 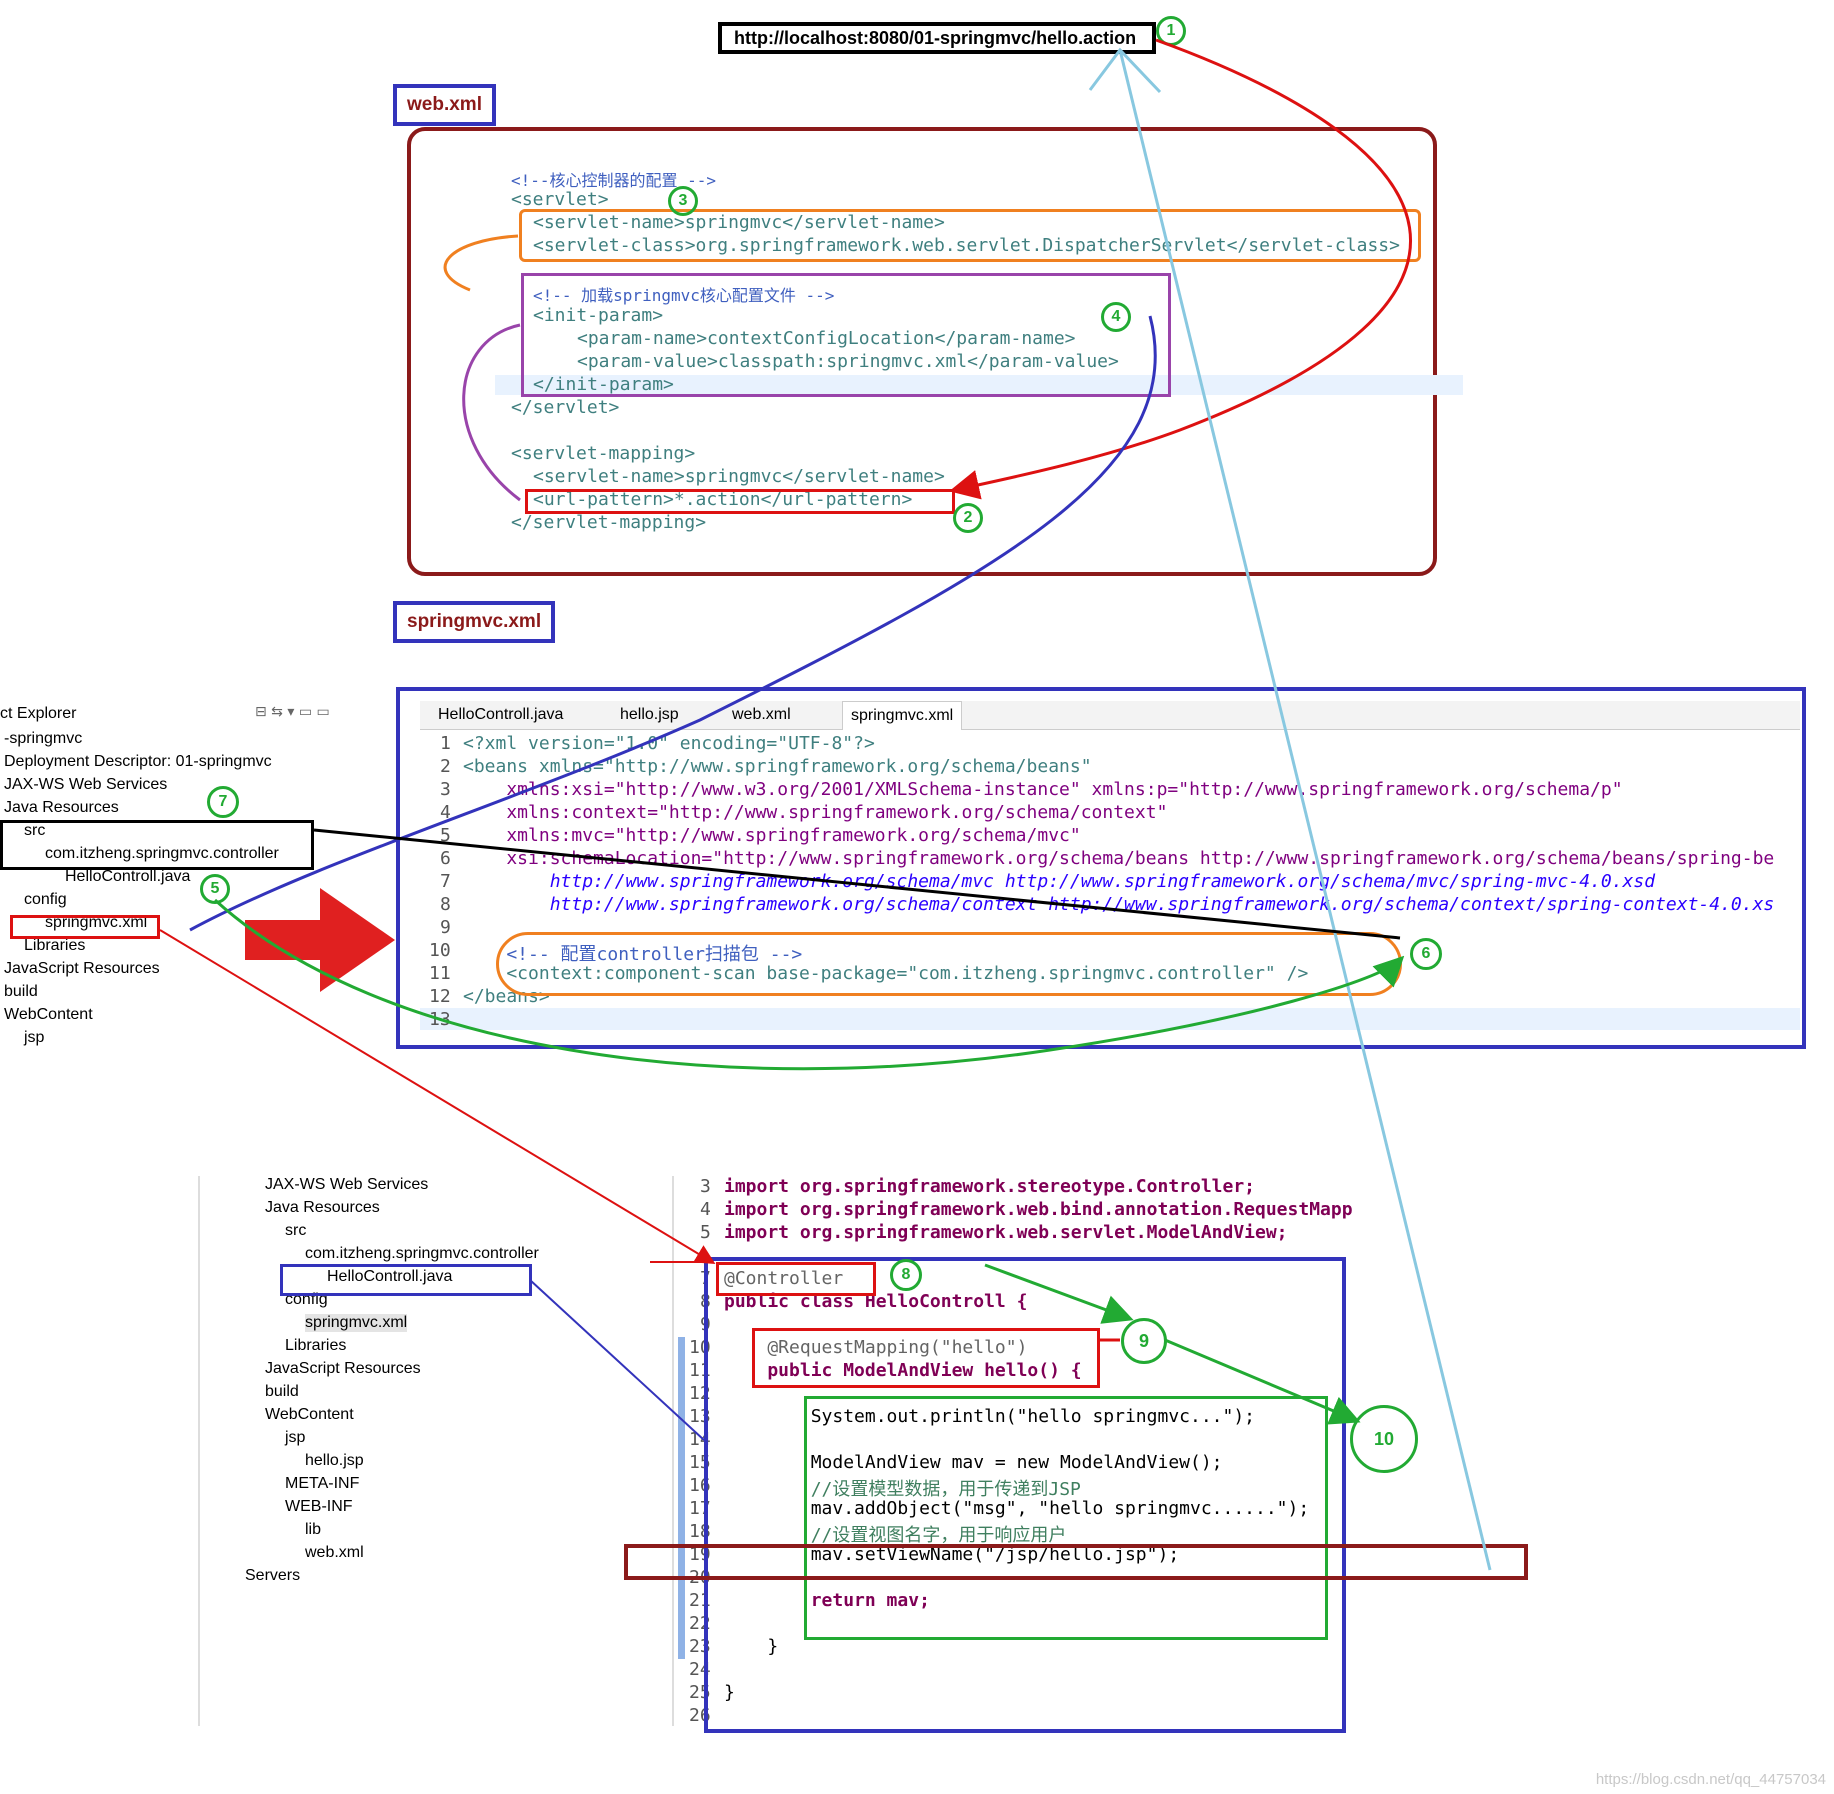 What do you see at coordinates (474, 622) in the screenshot?
I see `springmvcxml-label: springmvc.xml` at bounding box center [474, 622].